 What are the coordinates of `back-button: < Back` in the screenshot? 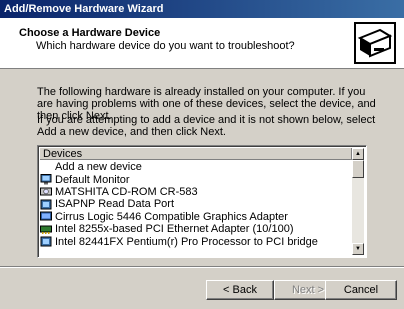 It's located at (240, 290).